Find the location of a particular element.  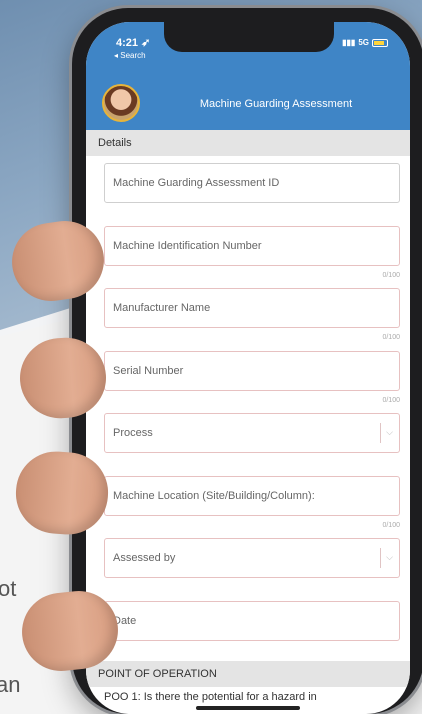

page-title: Machine Guarding Assessment is located at coordinates (276, 104).